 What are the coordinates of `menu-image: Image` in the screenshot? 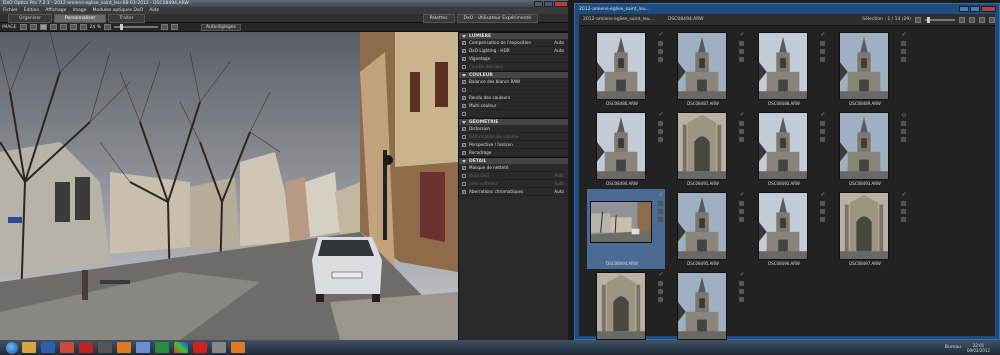 It's located at (79, 10).